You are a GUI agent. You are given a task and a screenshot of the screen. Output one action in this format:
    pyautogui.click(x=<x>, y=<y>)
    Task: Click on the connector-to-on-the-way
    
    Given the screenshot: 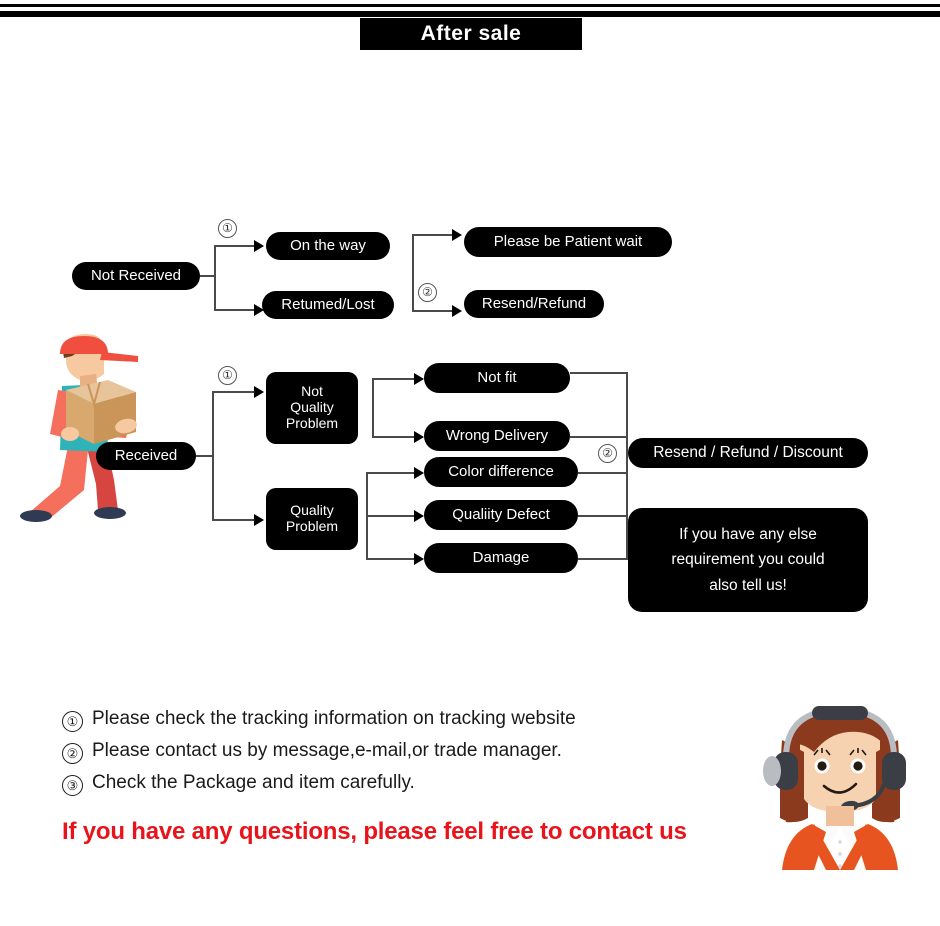 What is the action you would take?
    pyautogui.click(x=235, y=246)
    